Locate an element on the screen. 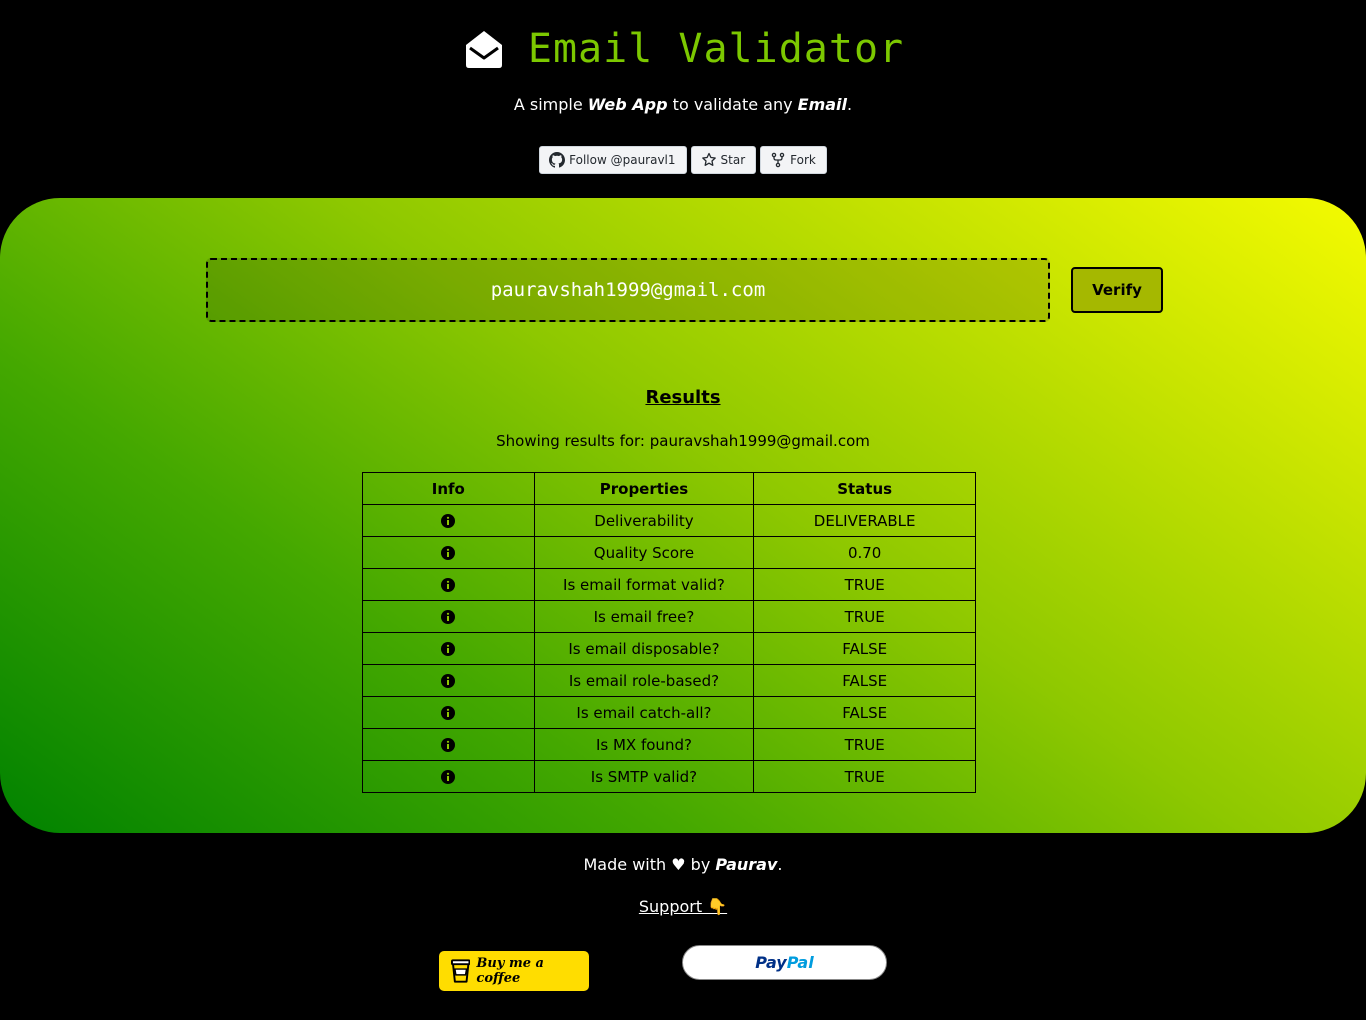 This screenshot has width=1366, height=1020. made-with-pre: Made with is located at coordinates (627, 864).